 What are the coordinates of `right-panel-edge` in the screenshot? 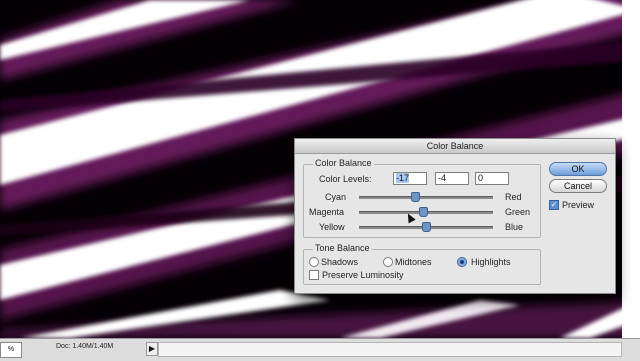 It's located at (631, 169).